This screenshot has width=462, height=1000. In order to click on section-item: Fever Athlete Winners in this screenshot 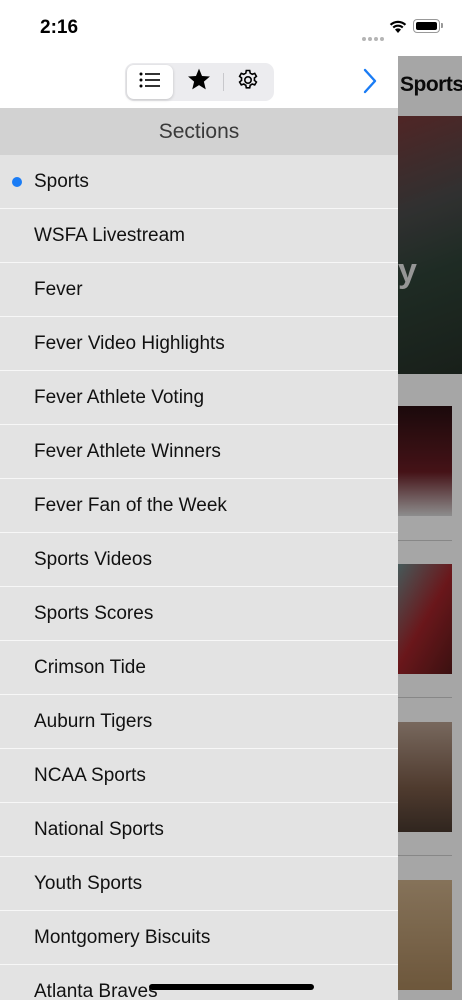, I will do `click(199, 452)`.